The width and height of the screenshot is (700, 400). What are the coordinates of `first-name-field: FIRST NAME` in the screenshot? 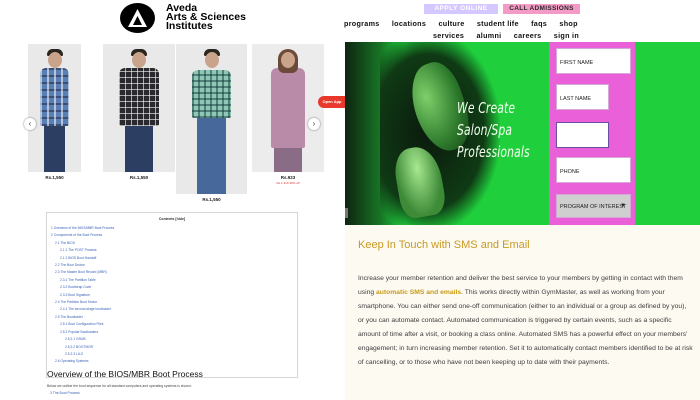 It's located at (593, 61).